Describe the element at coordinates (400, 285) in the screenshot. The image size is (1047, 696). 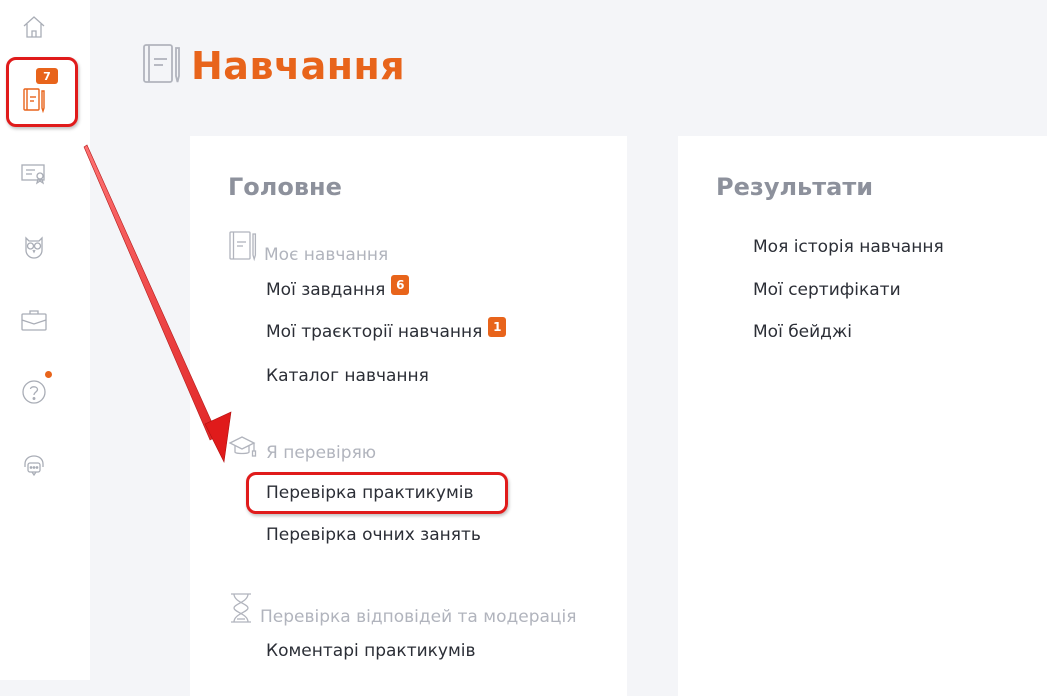
I see `tasks-count-badge: 6` at that location.